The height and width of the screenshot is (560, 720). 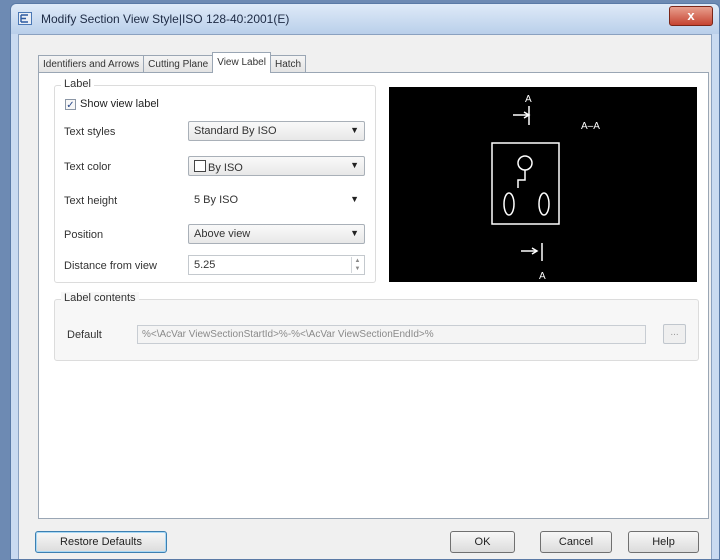 I want to click on cancel-button: Cancel, so click(x=576, y=542).